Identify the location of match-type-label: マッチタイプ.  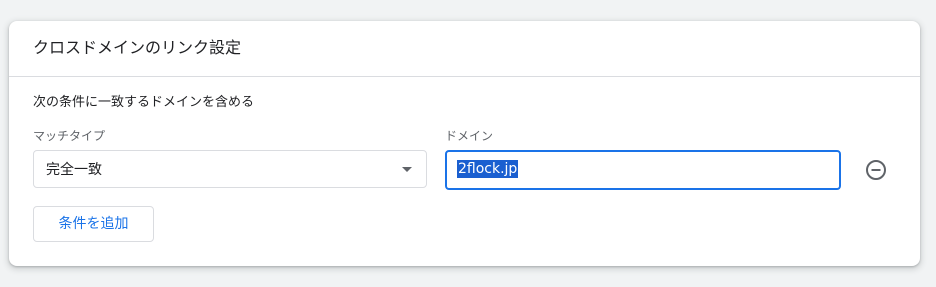
(69, 136).